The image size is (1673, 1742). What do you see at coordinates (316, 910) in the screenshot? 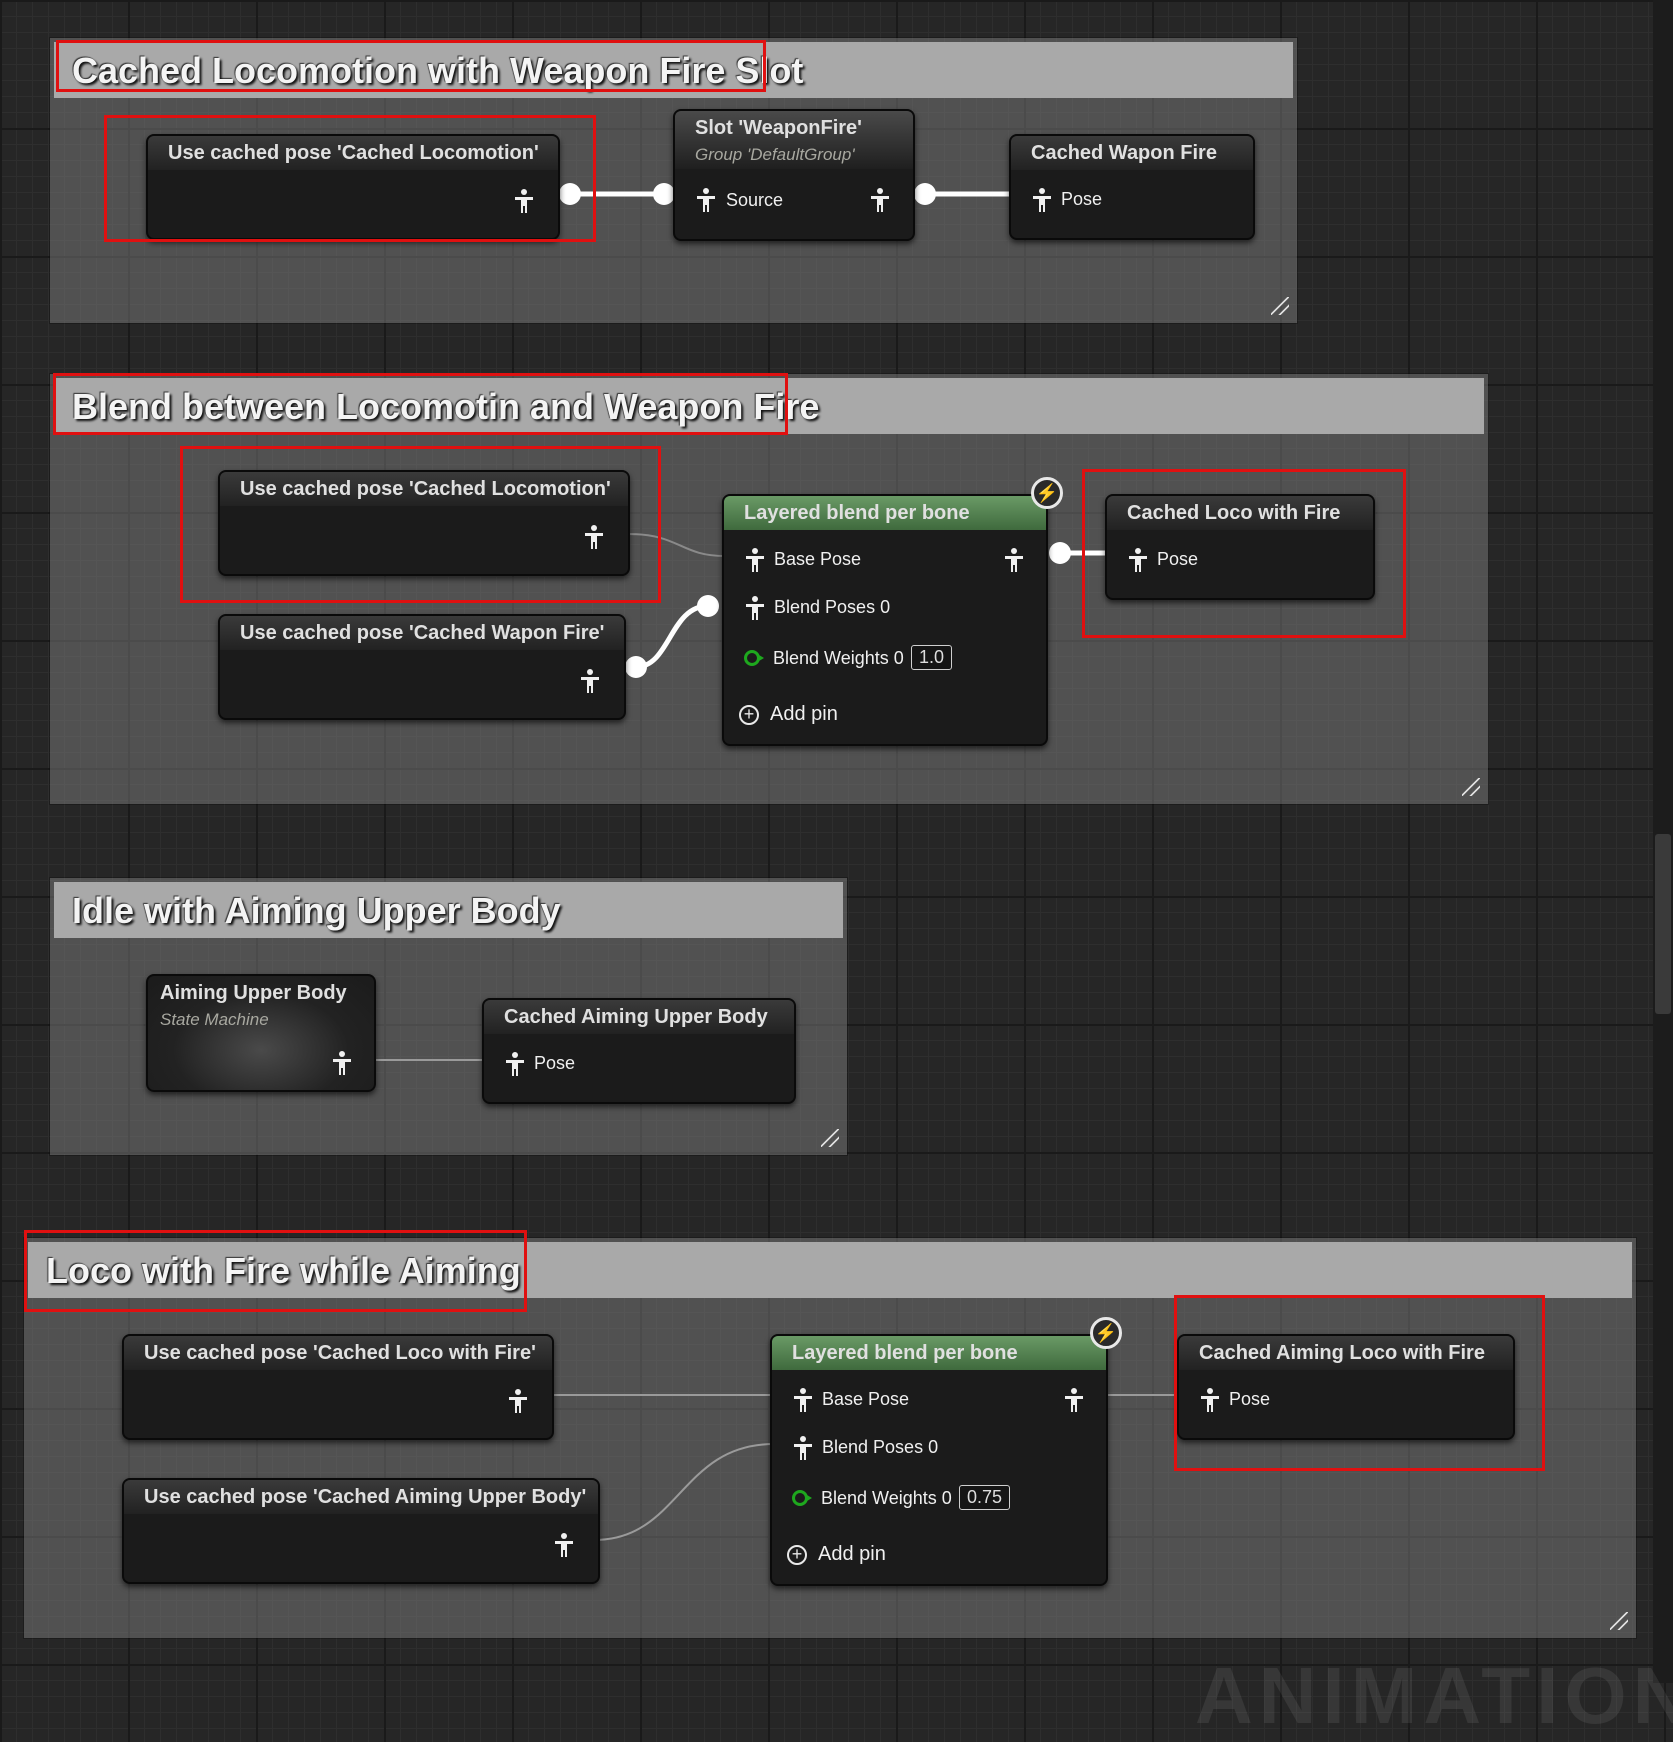
I see `comment-title: Idle with Aiming Upper Body` at bounding box center [316, 910].